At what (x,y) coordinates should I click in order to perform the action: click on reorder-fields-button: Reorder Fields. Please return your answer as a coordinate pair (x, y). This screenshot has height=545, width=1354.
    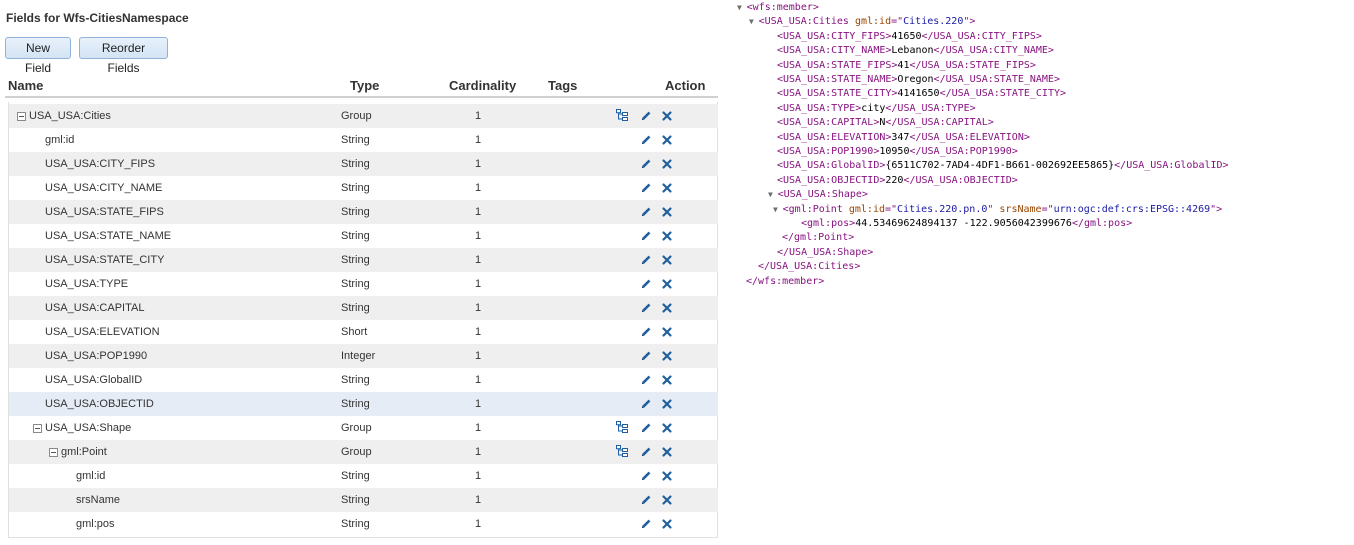
    Looking at the image, I should click on (123, 56).